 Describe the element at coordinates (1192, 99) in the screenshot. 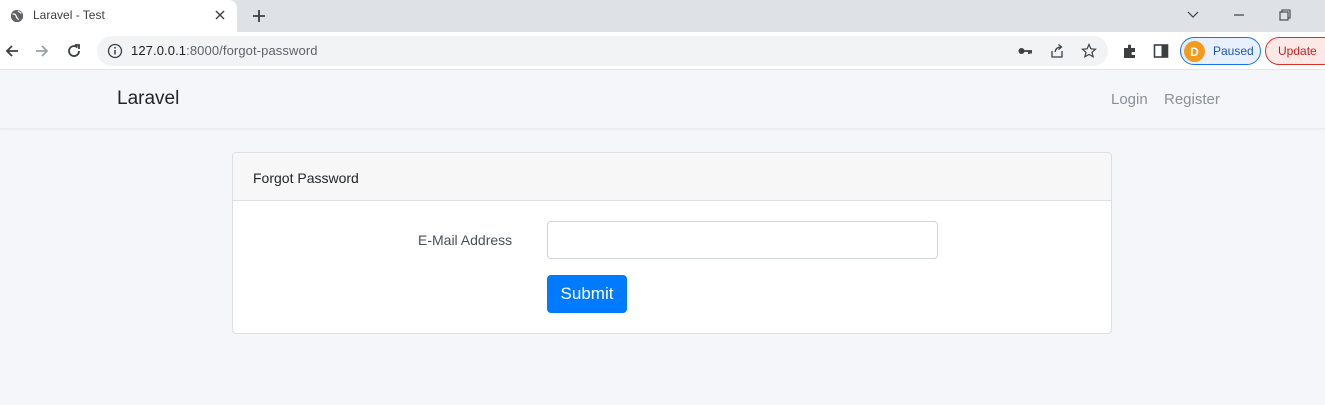

I see `register-link: Register` at that location.